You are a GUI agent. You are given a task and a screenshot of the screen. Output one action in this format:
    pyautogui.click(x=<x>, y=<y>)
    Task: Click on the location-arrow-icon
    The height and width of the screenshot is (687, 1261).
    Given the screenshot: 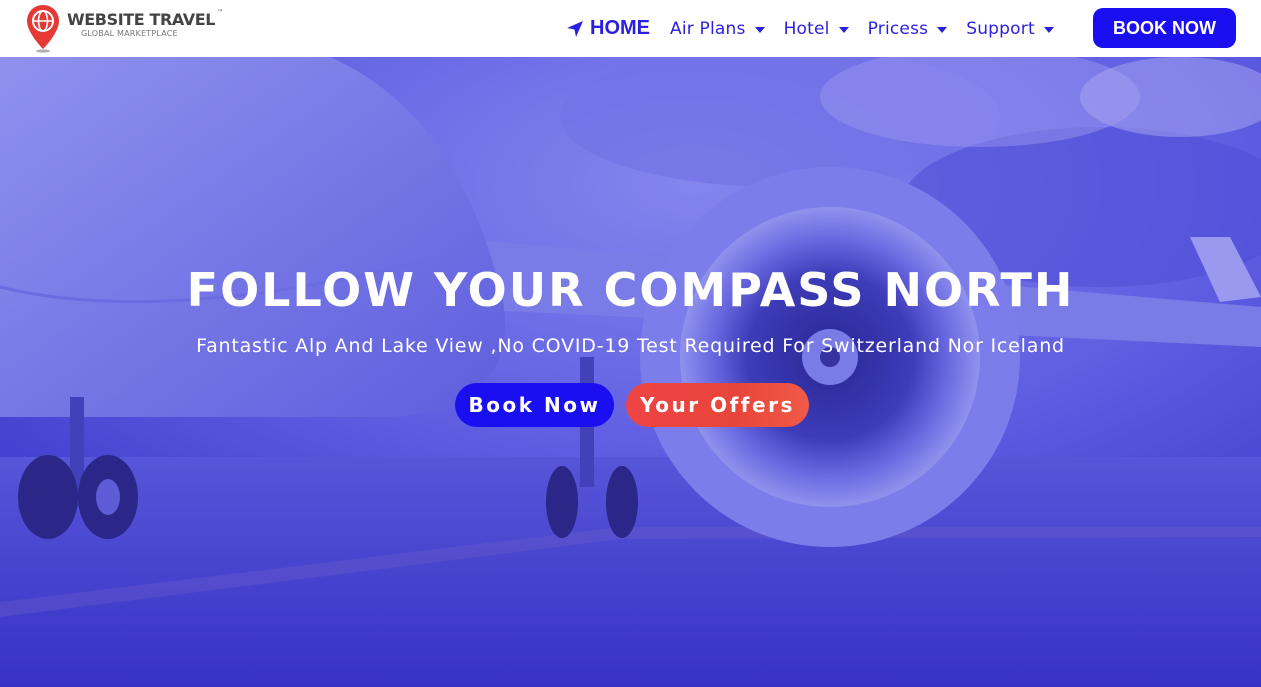 What is the action you would take?
    pyautogui.click(x=575, y=28)
    